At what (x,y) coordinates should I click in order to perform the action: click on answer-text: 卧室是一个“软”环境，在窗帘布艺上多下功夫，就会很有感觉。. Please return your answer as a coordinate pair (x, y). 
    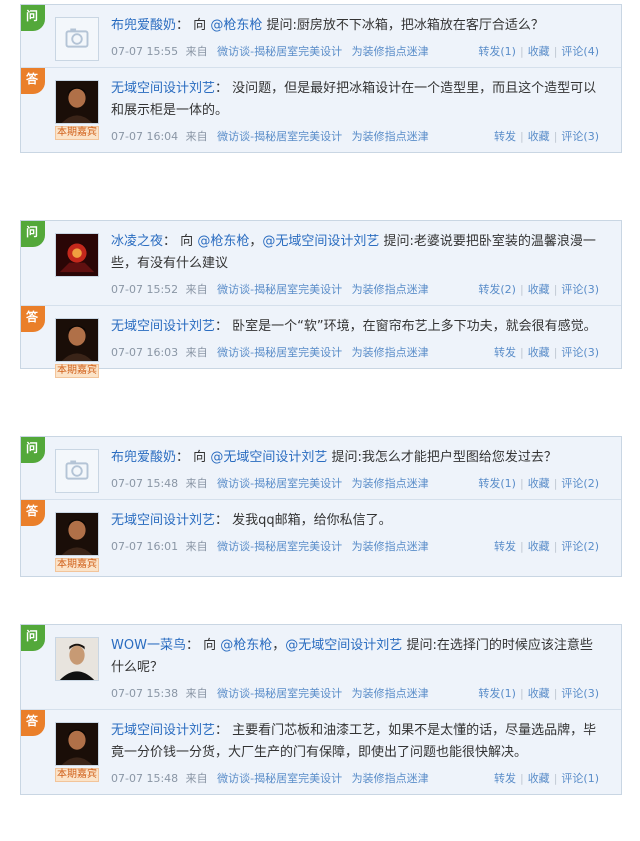
    Looking at the image, I should click on (414, 326).